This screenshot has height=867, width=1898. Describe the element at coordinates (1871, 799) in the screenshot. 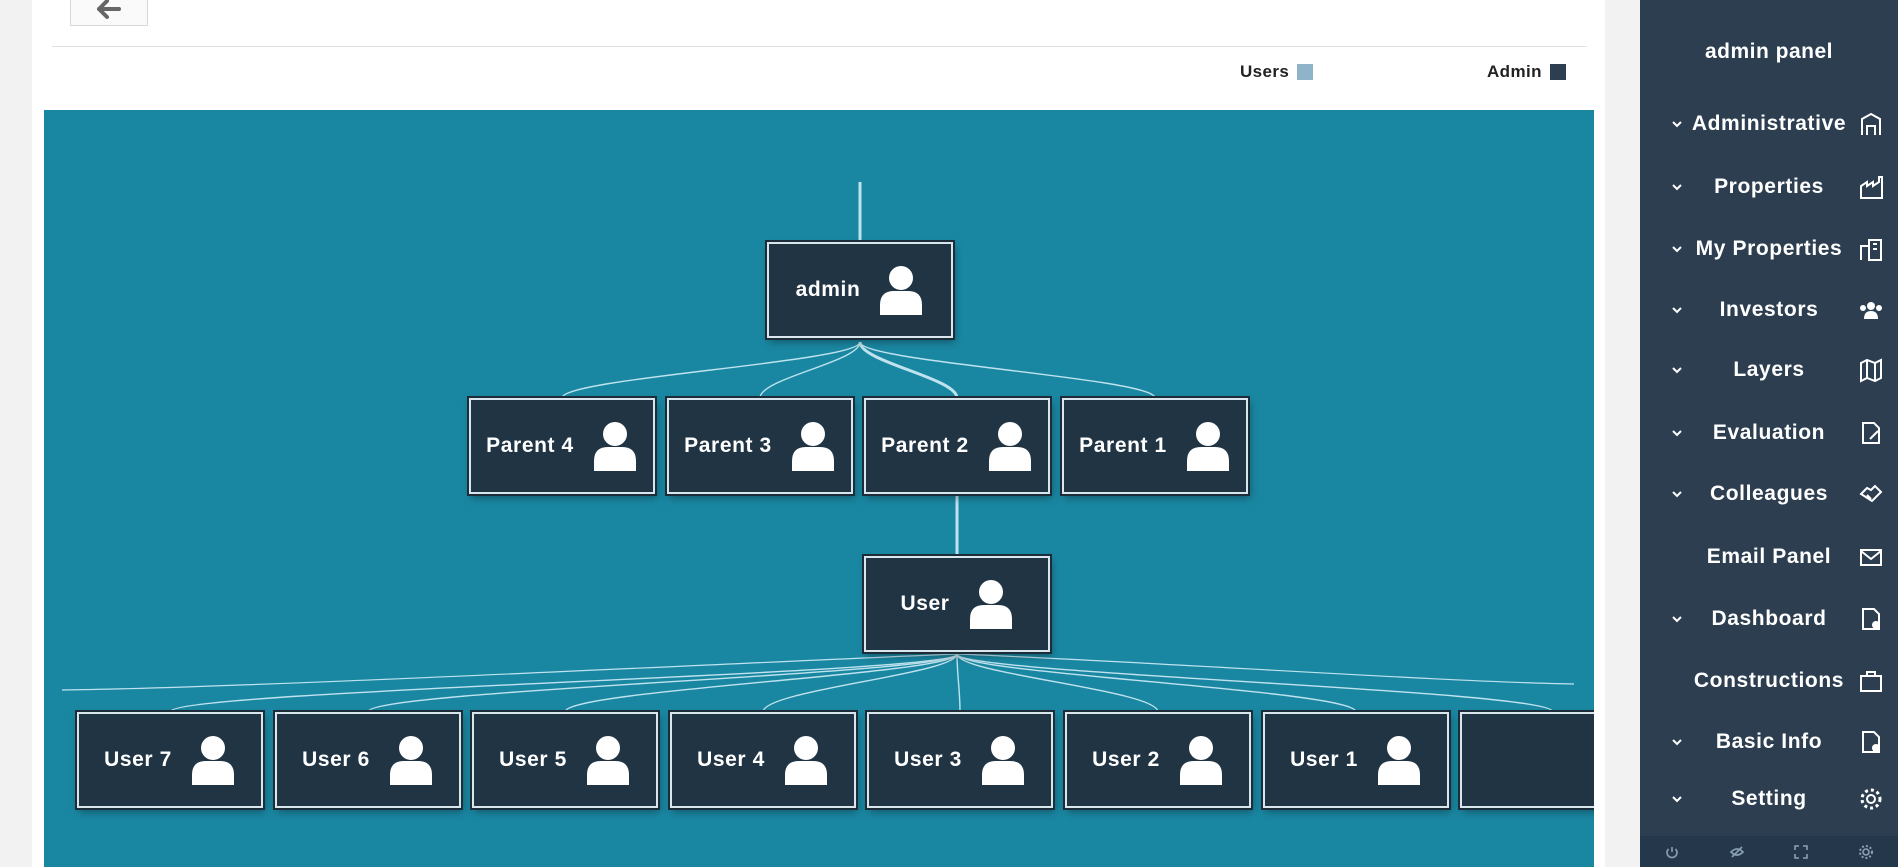

I see `gear-icon` at that location.